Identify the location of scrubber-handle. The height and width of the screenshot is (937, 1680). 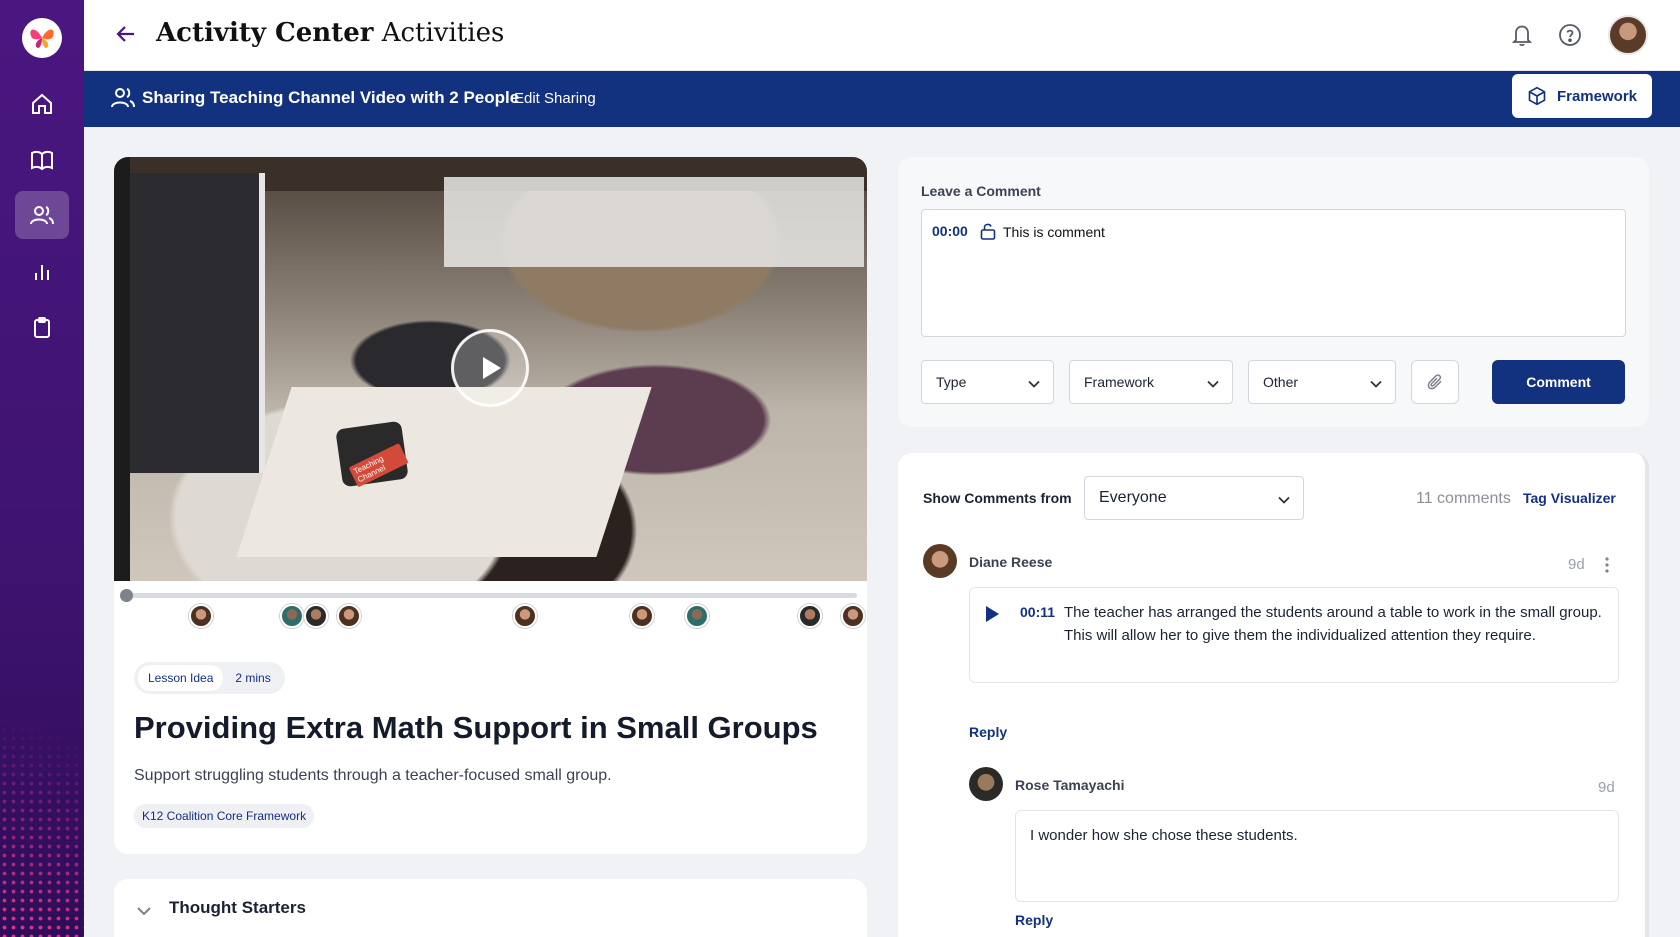
(126, 595).